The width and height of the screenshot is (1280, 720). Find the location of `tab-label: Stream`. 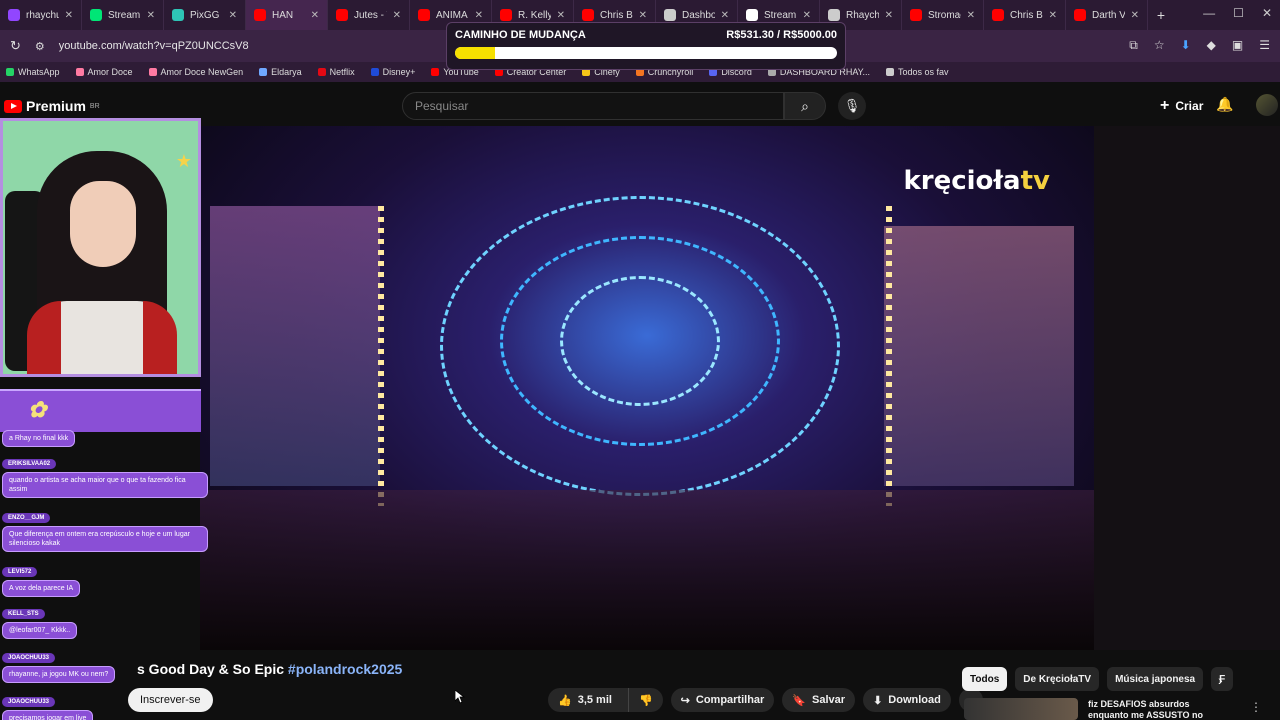

tab-label: Stream is located at coordinates (124, 15).